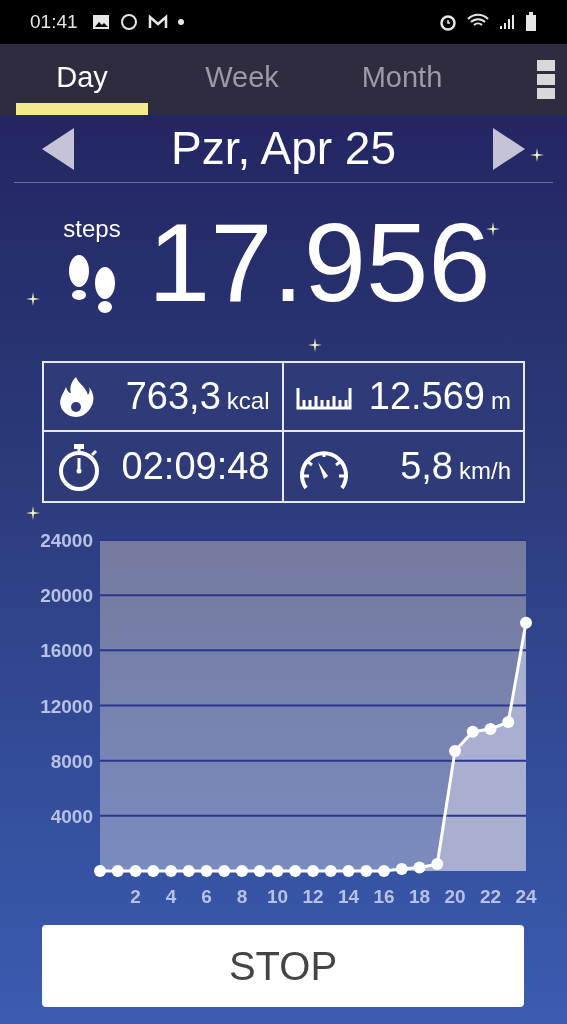  I want to click on signal-icon, so click(507, 22).